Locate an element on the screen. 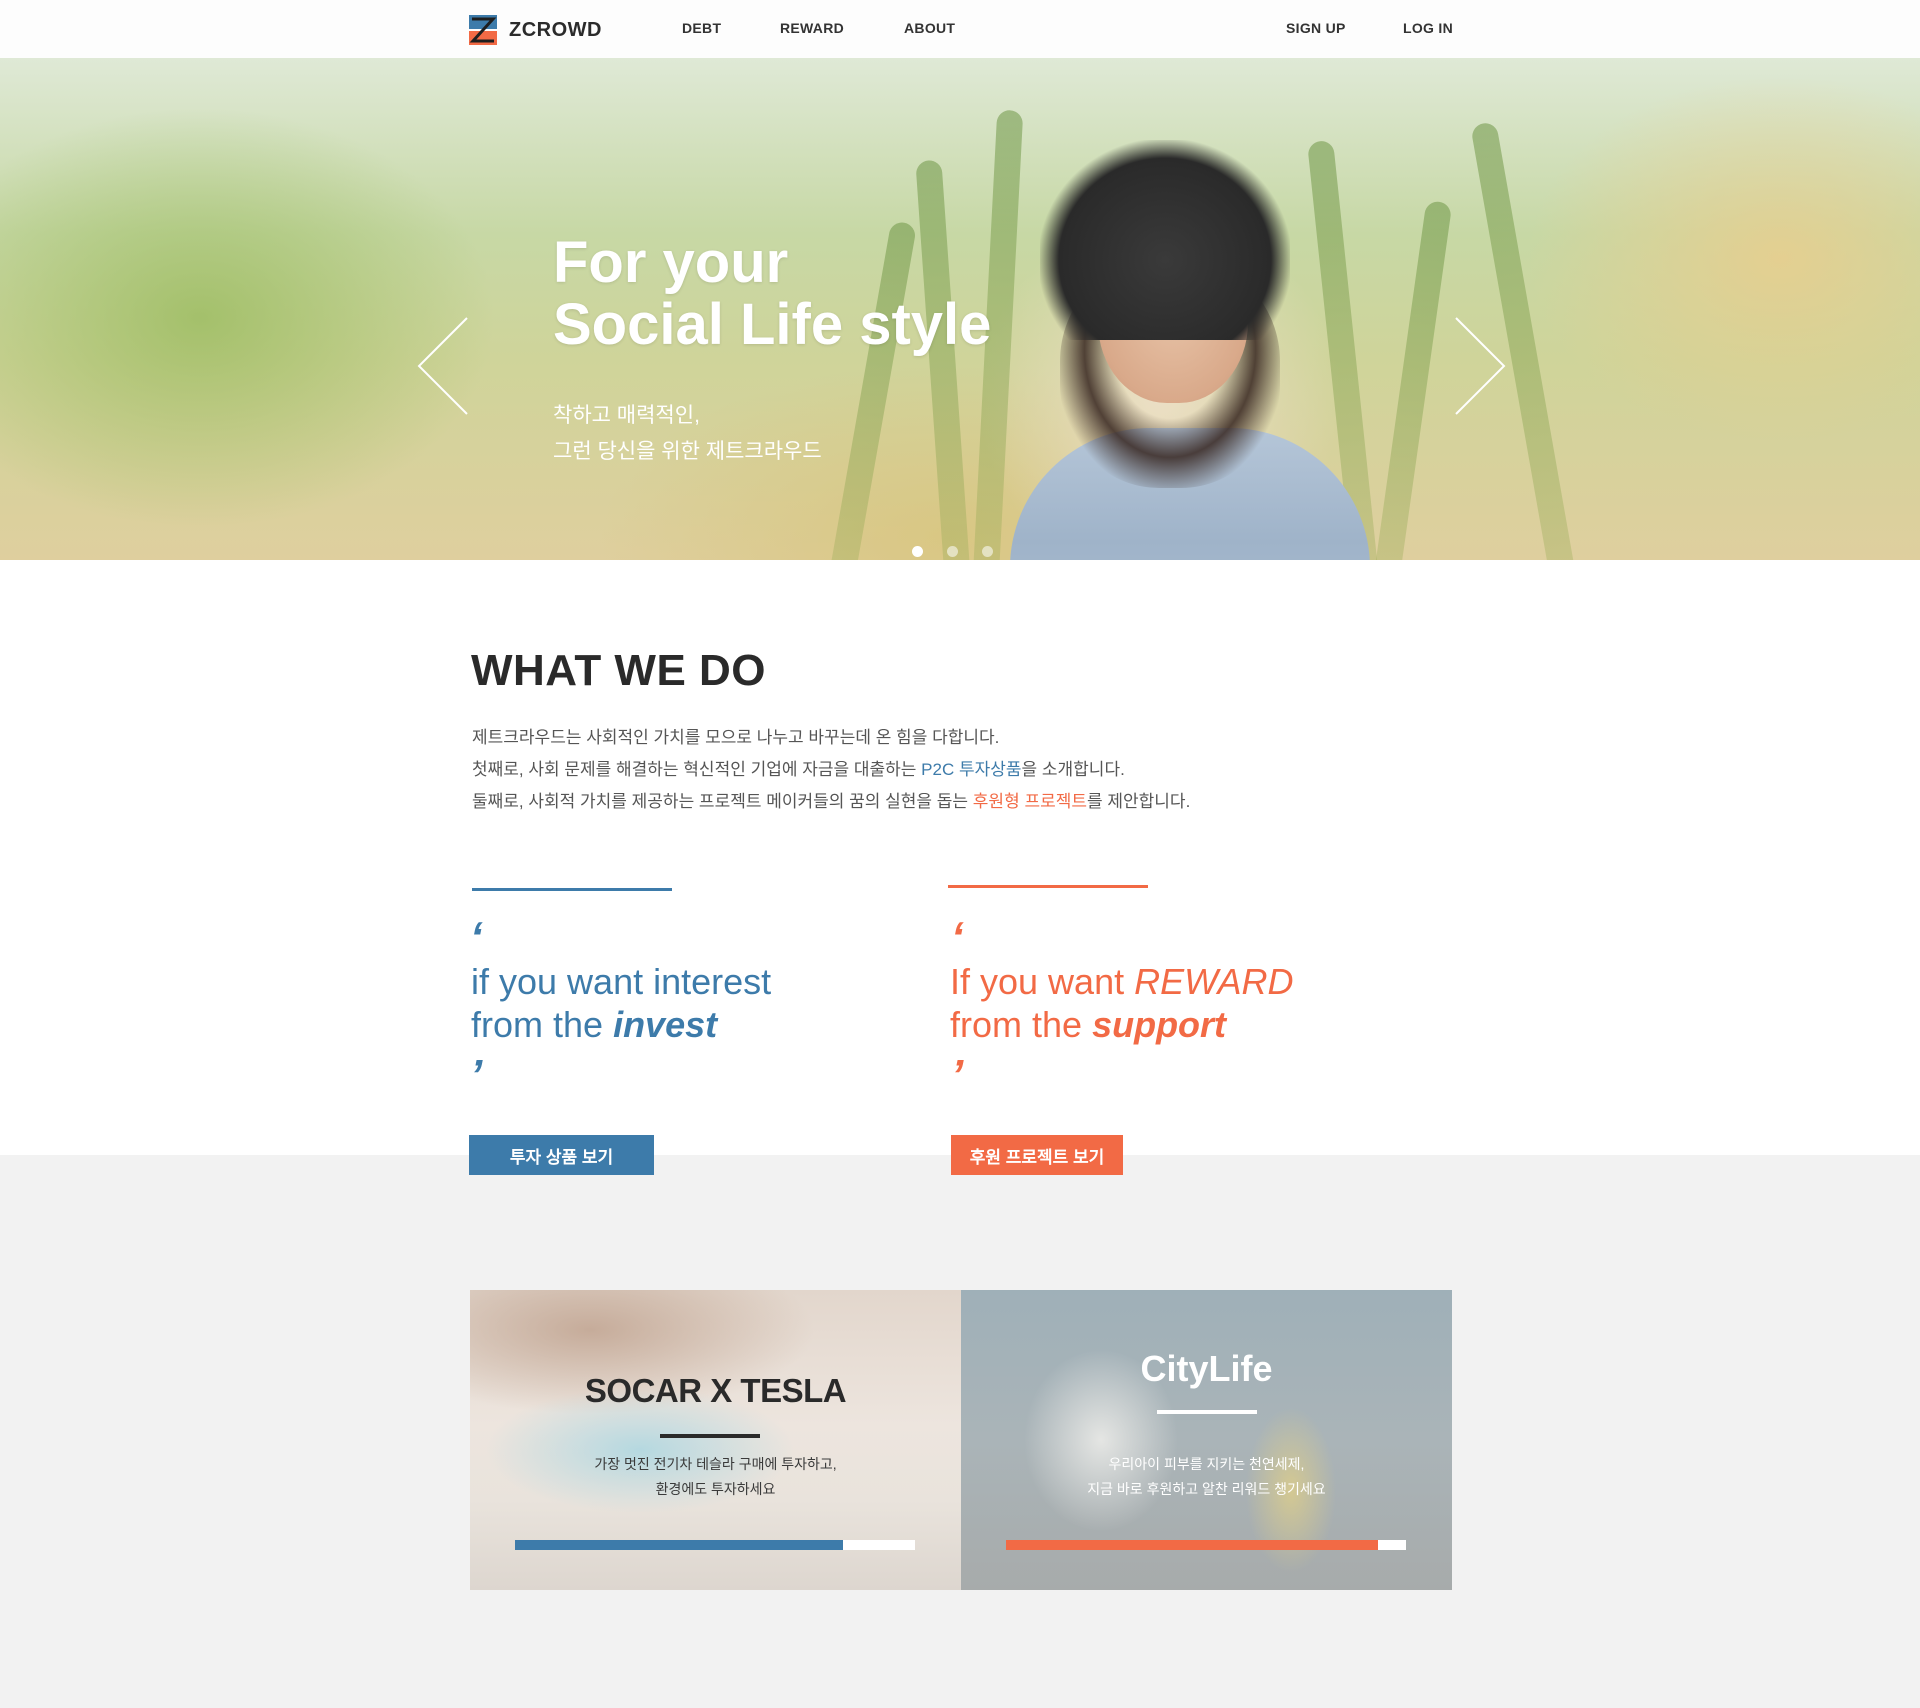 This screenshot has width=1920, height=1708. reward-tagline-text: from the is located at coordinates (1021, 1024).